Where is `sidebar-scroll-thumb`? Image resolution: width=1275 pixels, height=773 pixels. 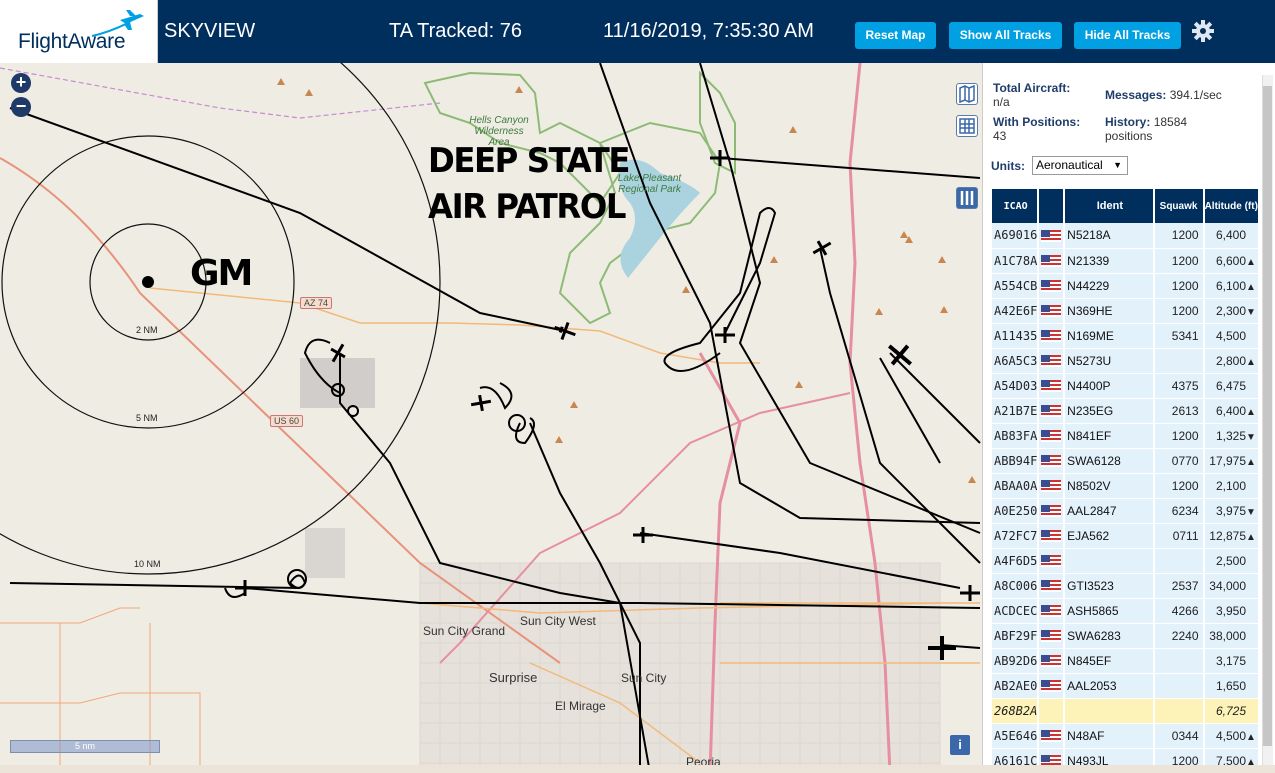
sidebar-scroll-thumb is located at coordinates (1267, 416).